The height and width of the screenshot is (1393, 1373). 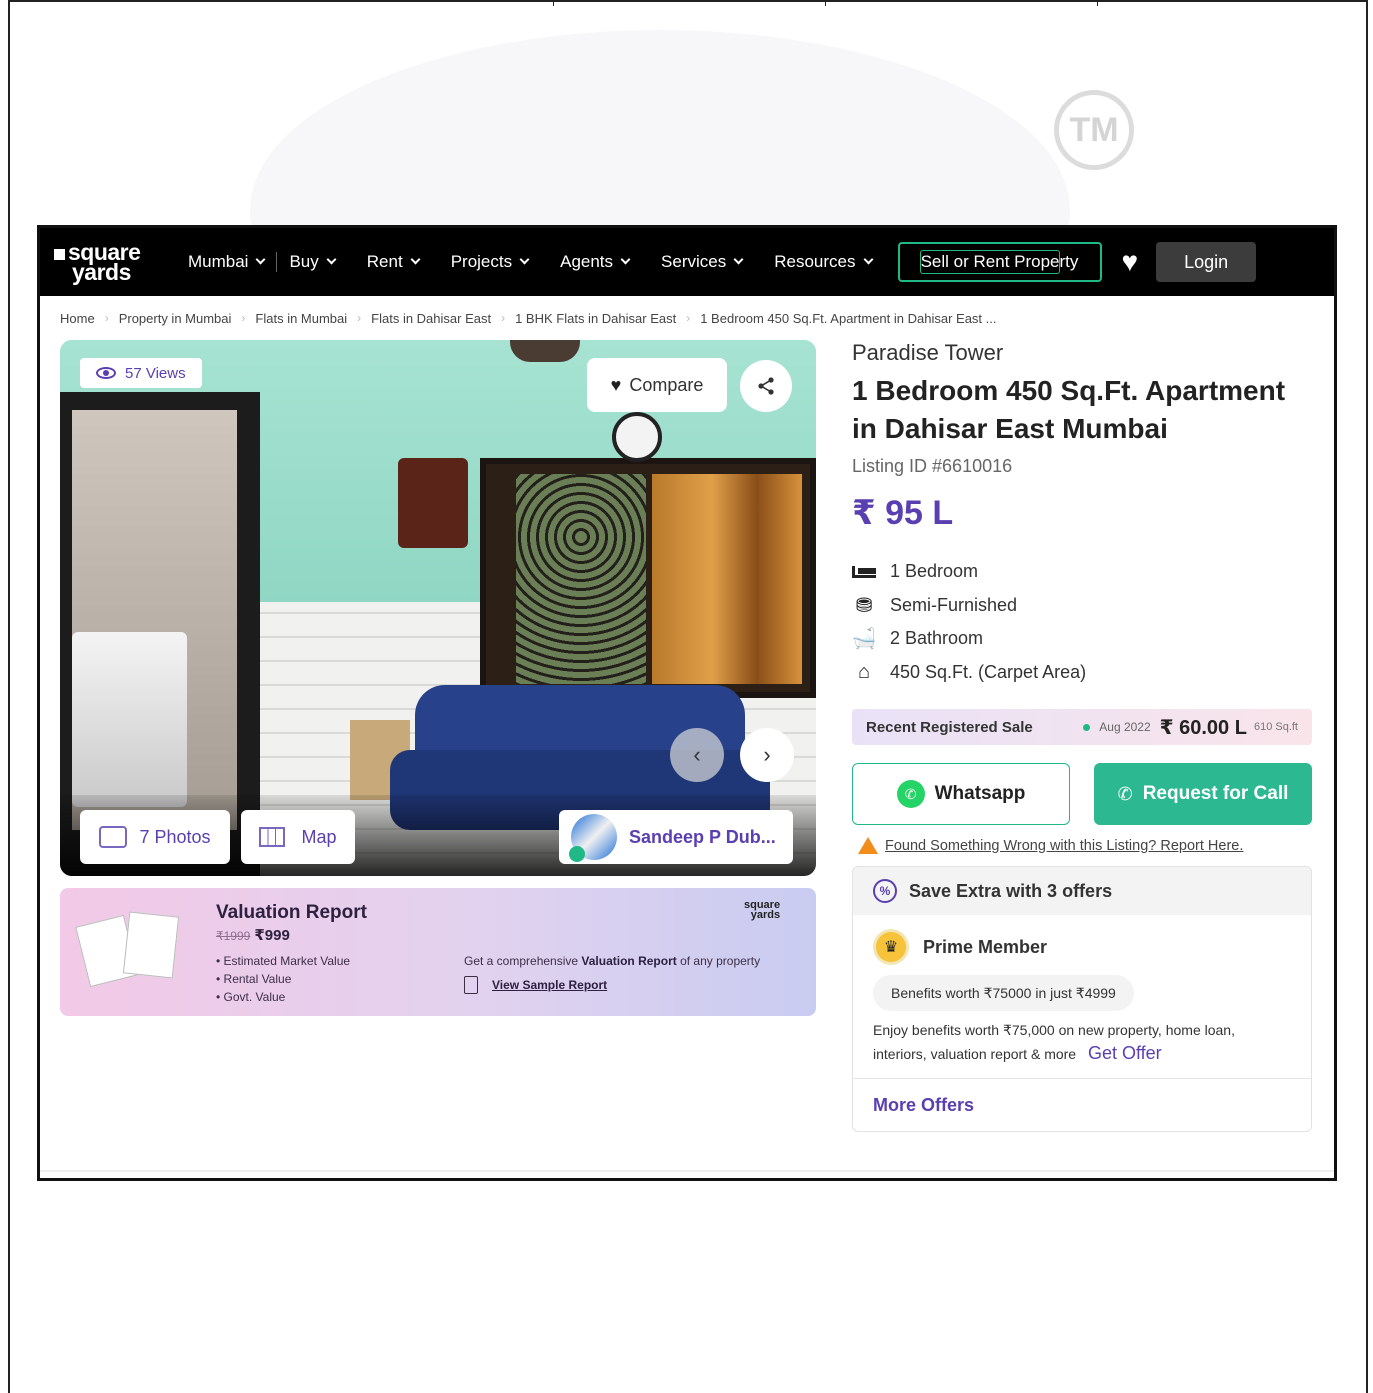 I want to click on views-count-badge: 57 Views, so click(x=141, y=373).